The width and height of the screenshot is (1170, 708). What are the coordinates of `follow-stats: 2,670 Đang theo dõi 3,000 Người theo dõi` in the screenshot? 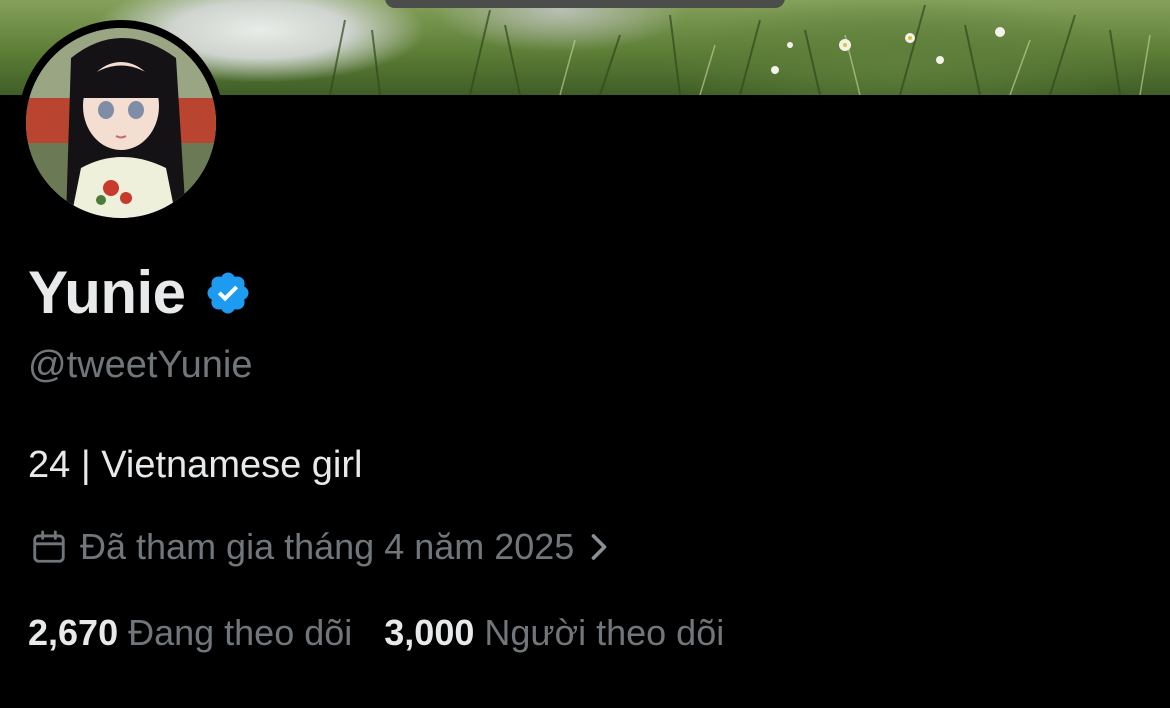 It's located at (376, 633).